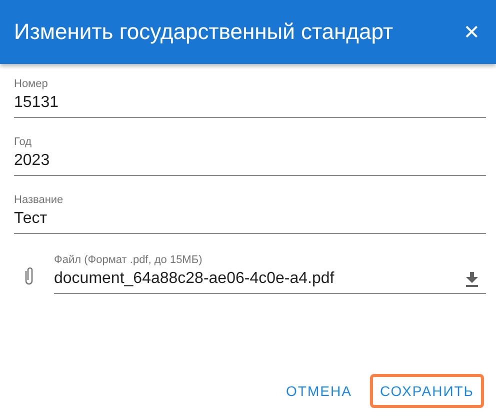 This screenshot has height=420, width=496. What do you see at coordinates (472, 279) in the screenshot?
I see `download-icon` at bounding box center [472, 279].